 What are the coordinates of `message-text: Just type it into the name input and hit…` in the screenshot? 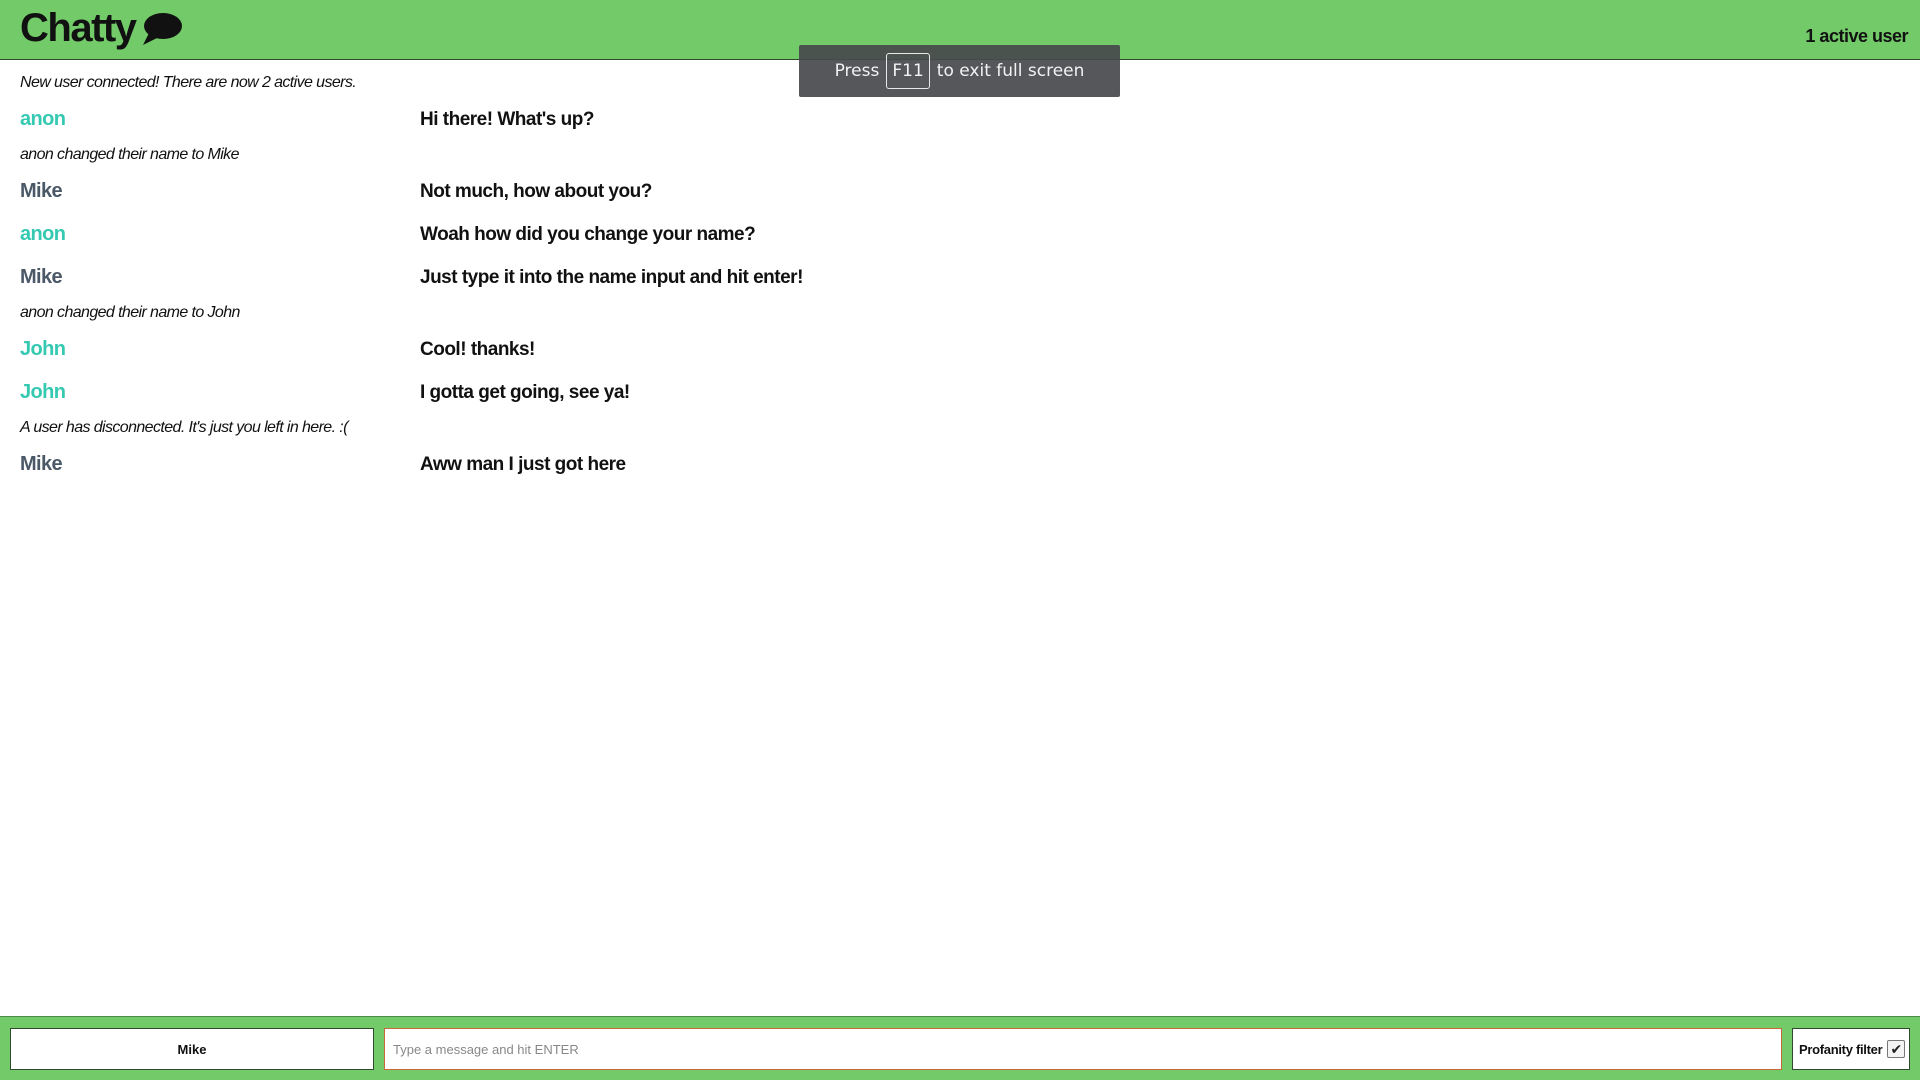 It's located at (611, 277).